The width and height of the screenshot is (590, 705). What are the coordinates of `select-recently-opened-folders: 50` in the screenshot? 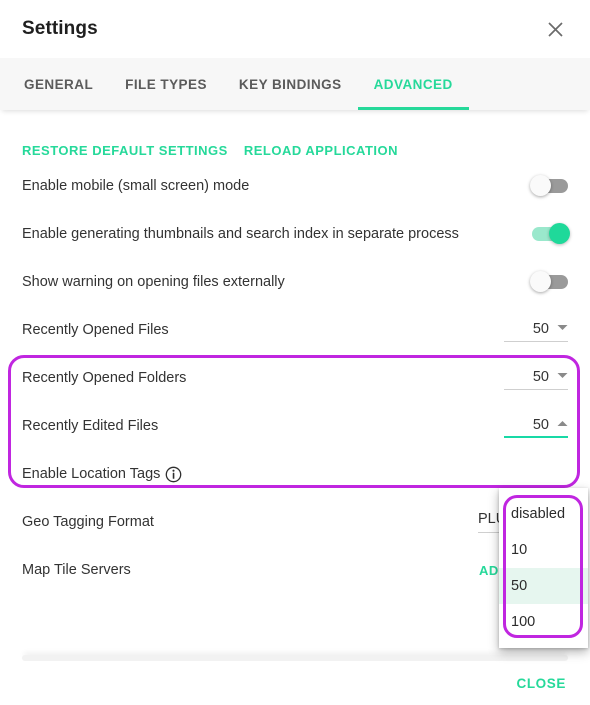 It's located at (536, 378).